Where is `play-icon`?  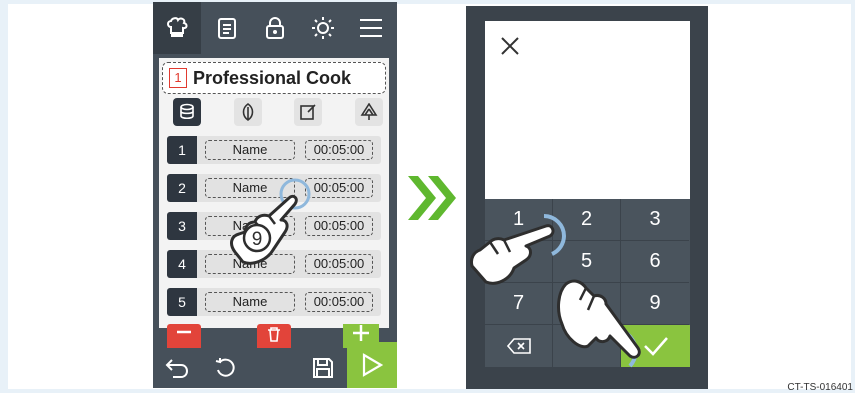 play-icon is located at coordinates (372, 365).